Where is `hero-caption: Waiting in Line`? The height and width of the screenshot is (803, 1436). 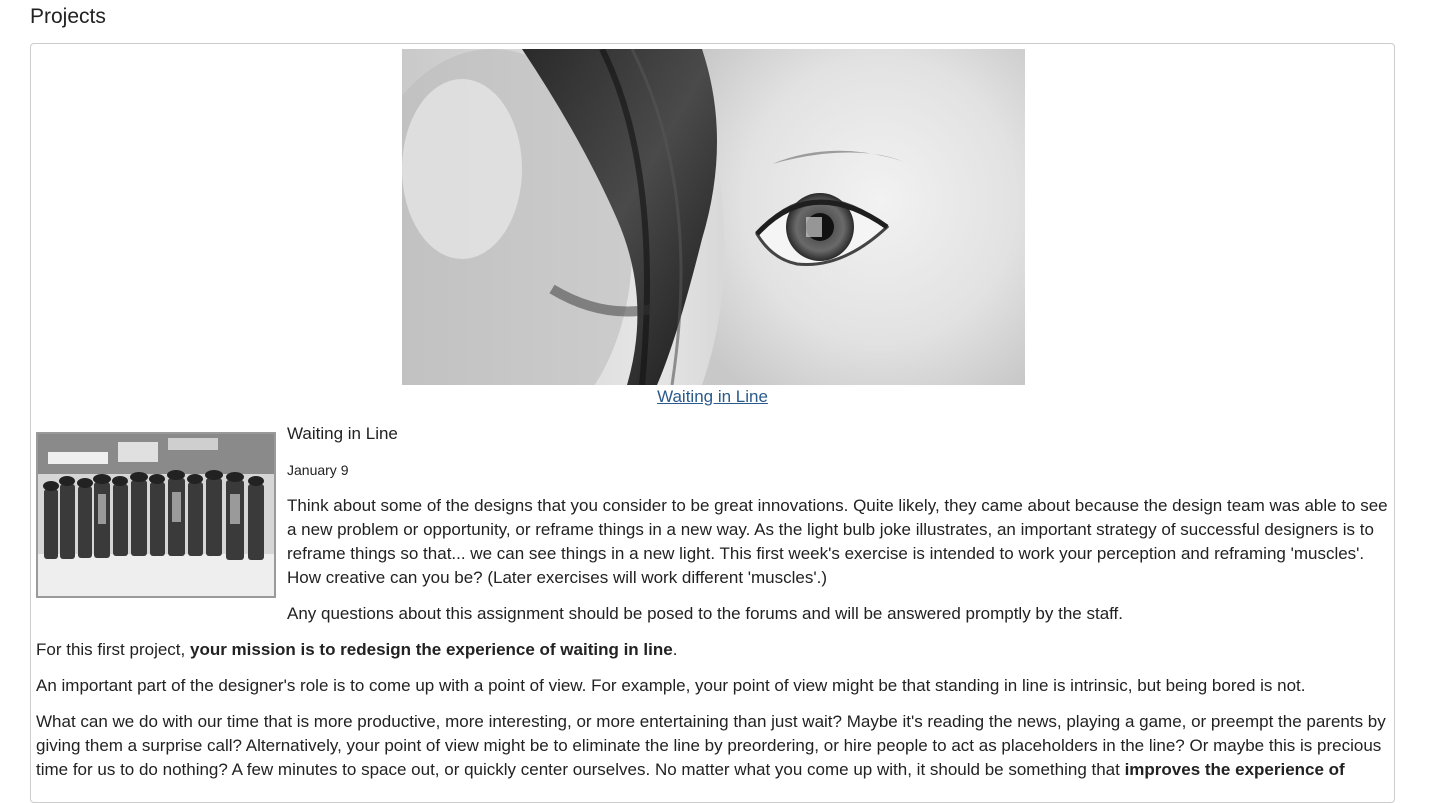 hero-caption: Waiting in Line is located at coordinates (712, 397).